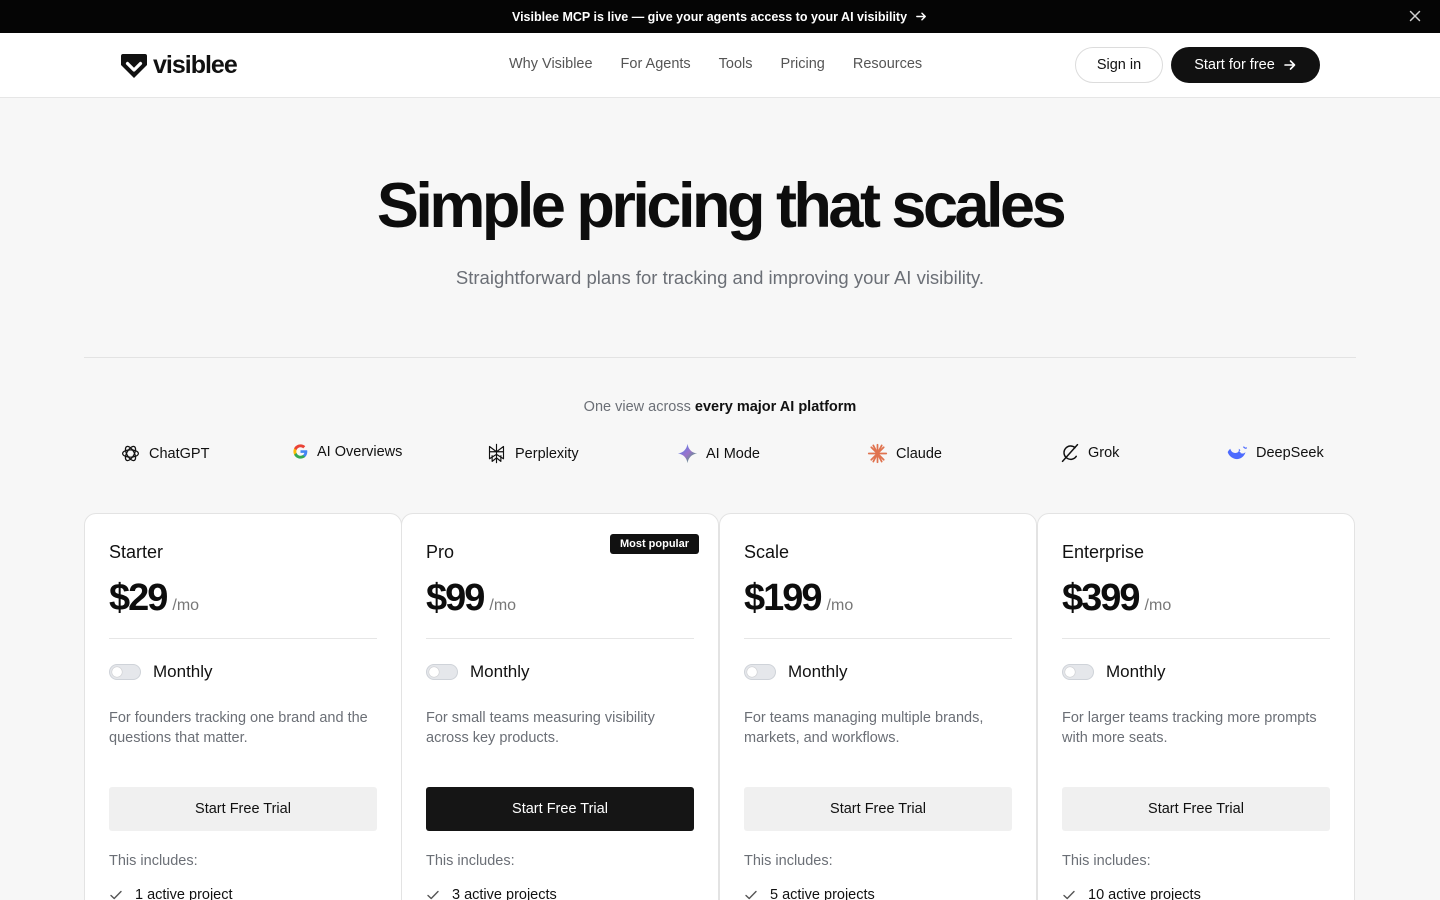 The height and width of the screenshot is (900, 1440). Describe the element at coordinates (195, 65) in the screenshot. I see `brand-name: visiblee` at that location.